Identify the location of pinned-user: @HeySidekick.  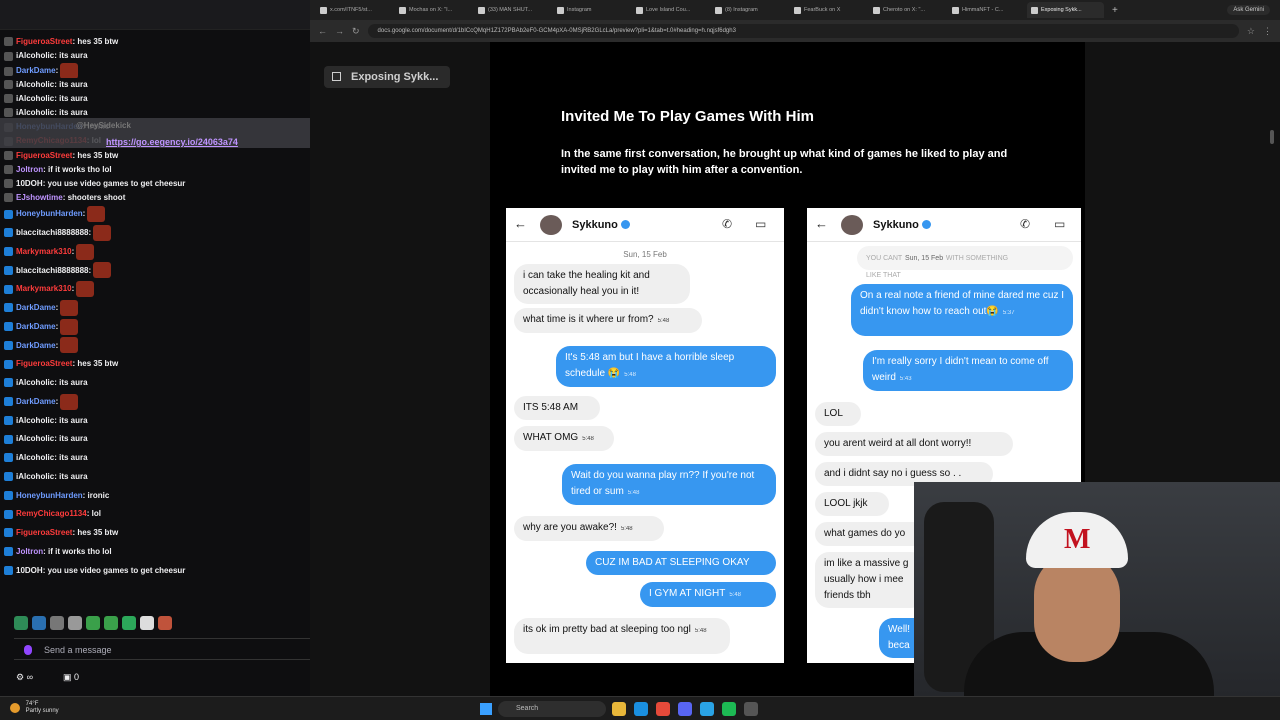
(103, 125).